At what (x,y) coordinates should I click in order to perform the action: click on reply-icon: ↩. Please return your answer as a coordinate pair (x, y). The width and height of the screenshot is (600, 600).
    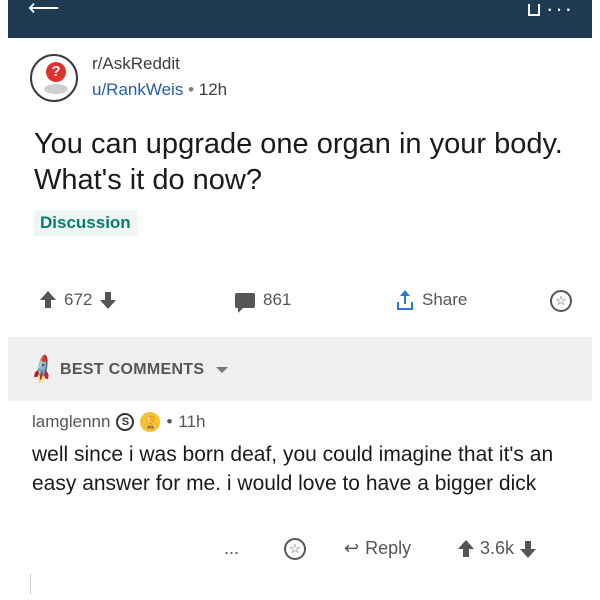
    Looking at the image, I should click on (352, 548).